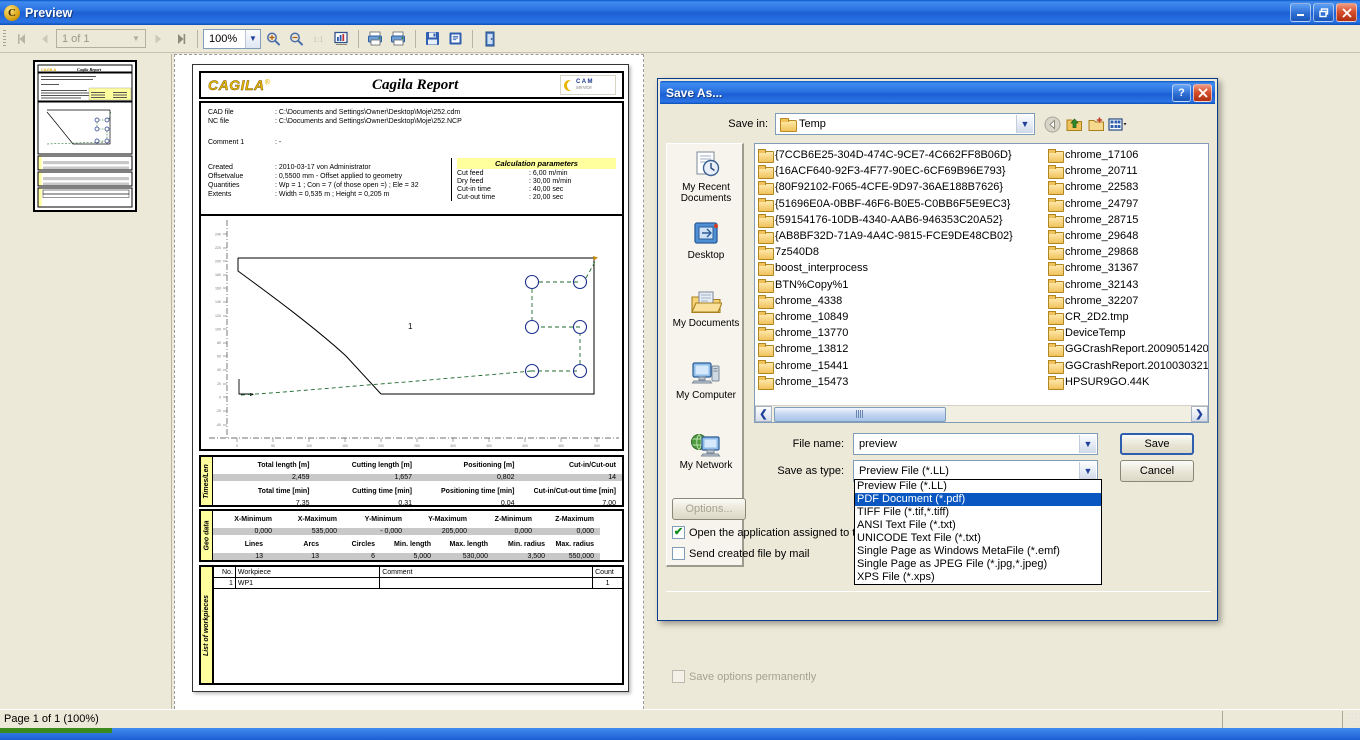 Image resolution: width=1360 pixels, height=740 pixels. I want to click on list-item: chrome_17106, so click(1128, 155).